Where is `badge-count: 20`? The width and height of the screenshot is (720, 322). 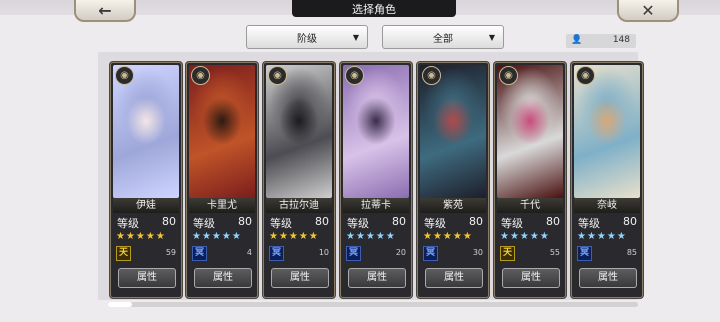 badge-count: 20 is located at coordinates (400, 252).